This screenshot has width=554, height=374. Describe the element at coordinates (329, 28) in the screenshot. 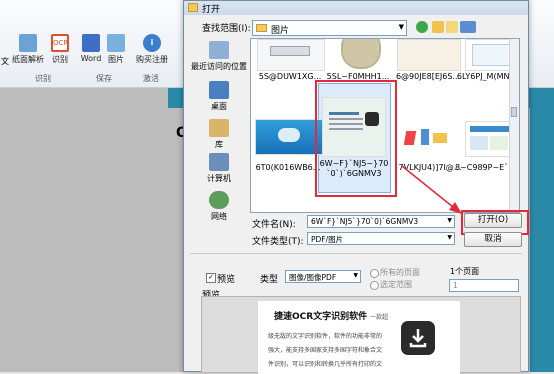

I see `look-in-dropdown: 图片 ▼` at that location.